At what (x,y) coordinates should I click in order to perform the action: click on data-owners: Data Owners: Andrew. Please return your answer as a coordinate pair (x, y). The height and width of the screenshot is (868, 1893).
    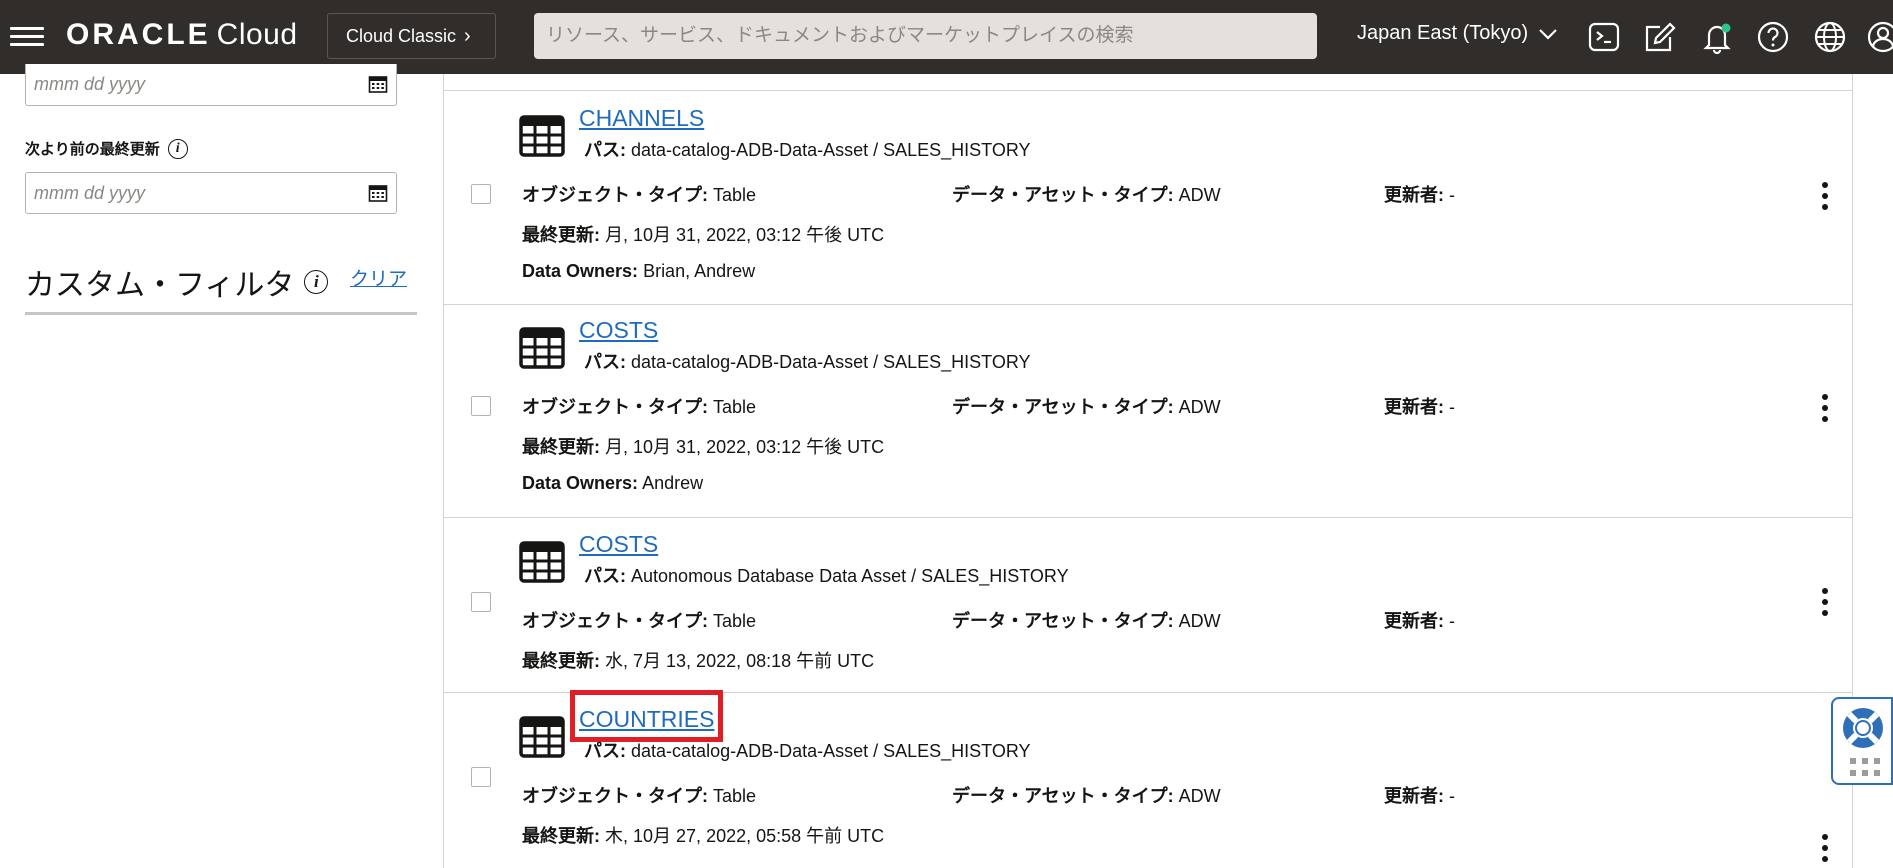
    Looking at the image, I should click on (612, 483).